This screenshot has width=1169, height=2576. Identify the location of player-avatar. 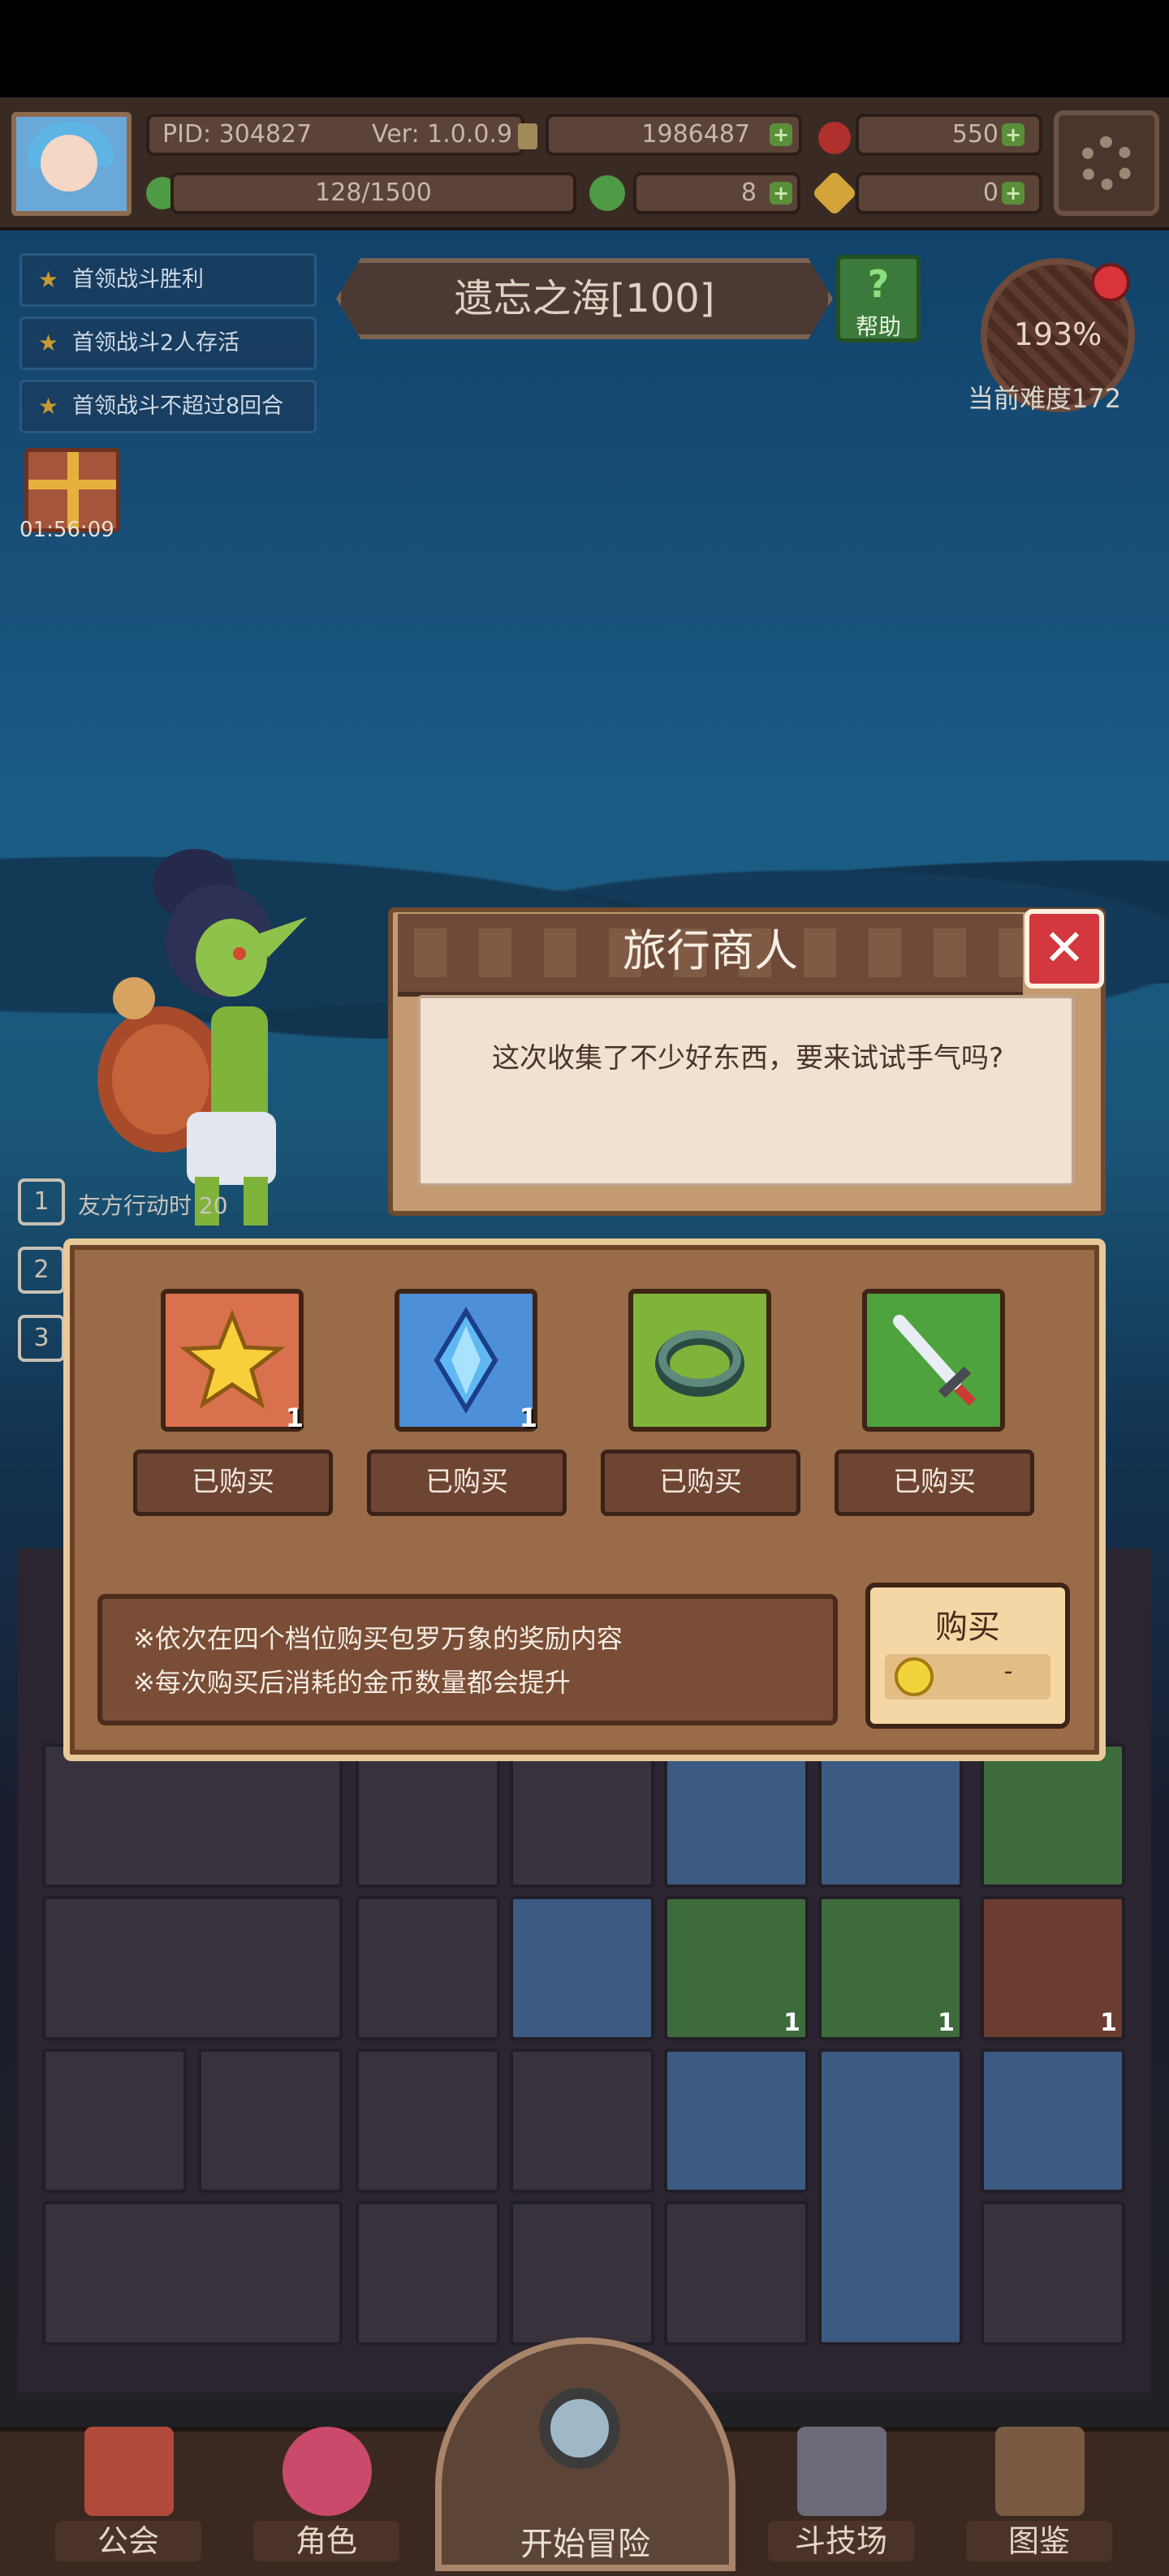
(71, 164).